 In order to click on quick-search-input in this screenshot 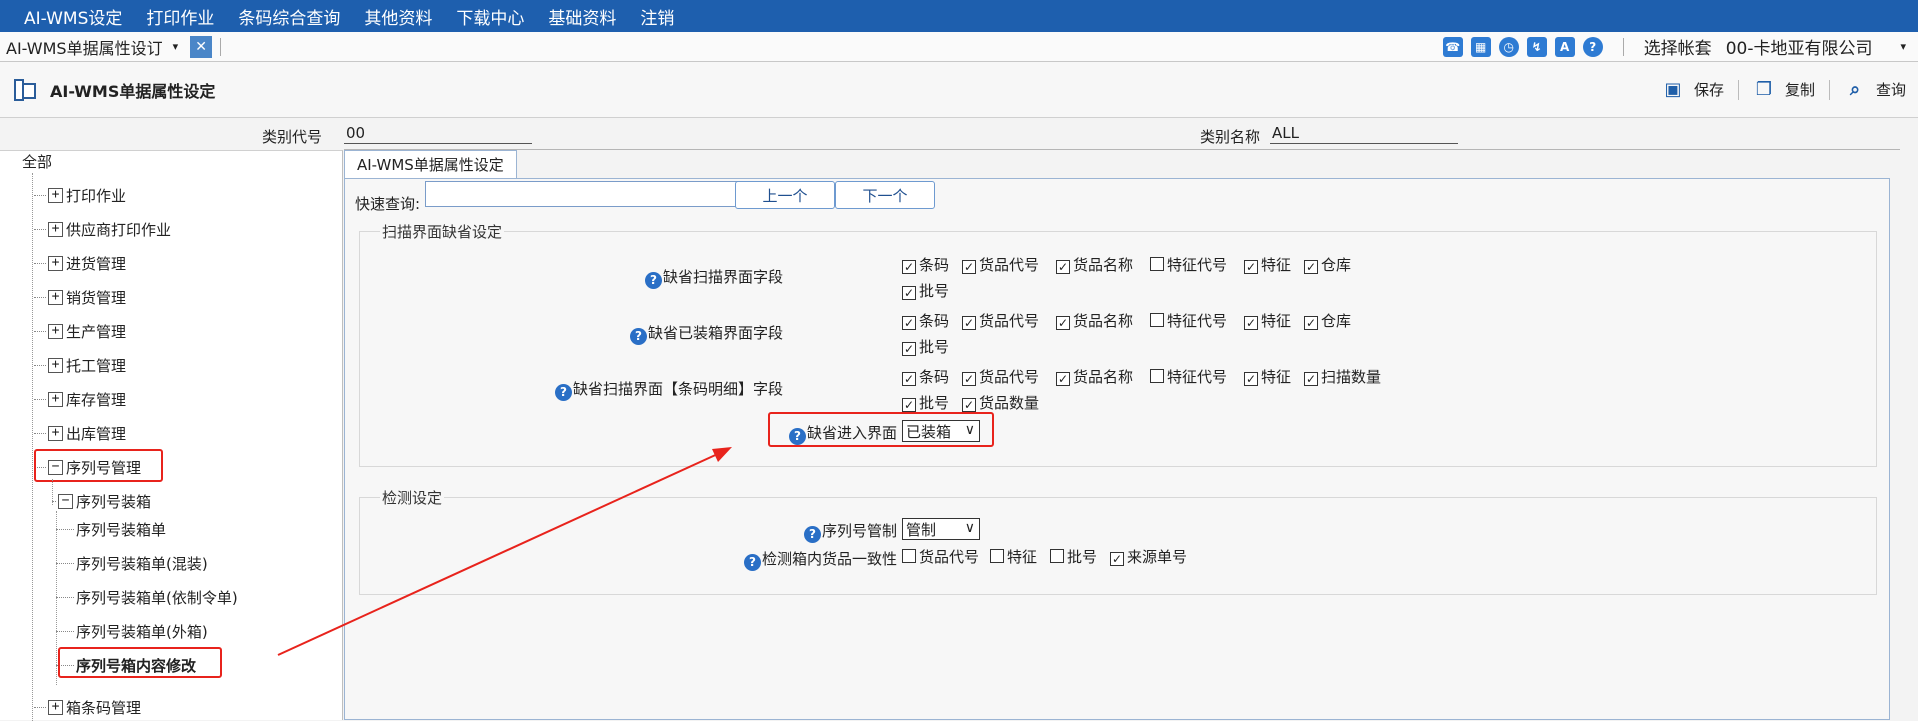, I will do `click(584, 194)`.